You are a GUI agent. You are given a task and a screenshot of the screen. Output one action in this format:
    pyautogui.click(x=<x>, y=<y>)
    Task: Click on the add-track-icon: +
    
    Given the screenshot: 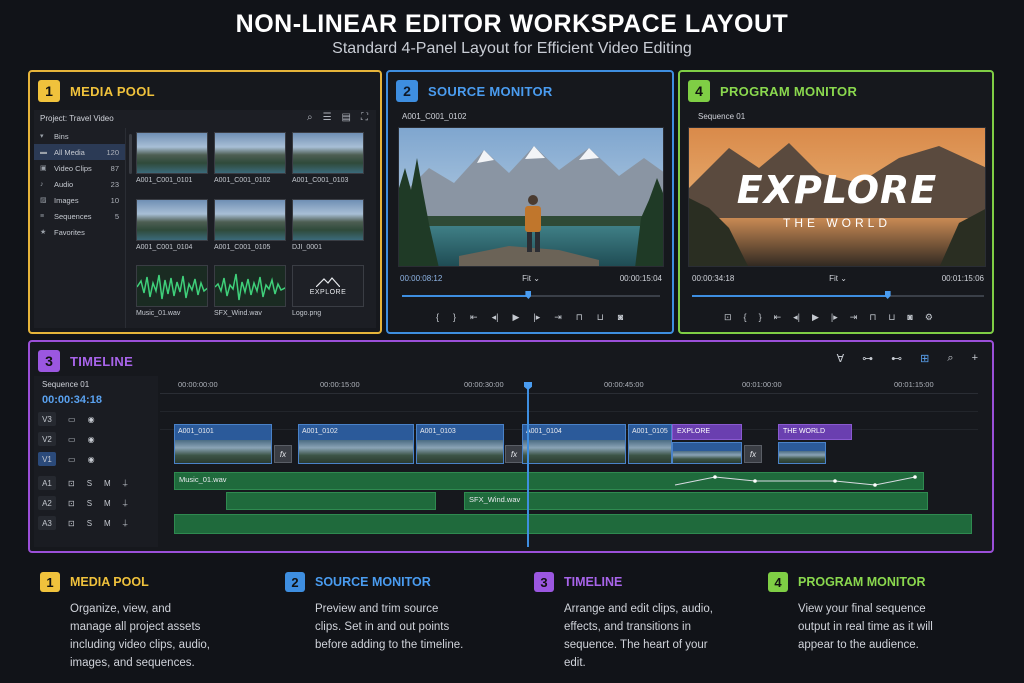 What is the action you would take?
    pyautogui.click(x=975, y=358)
    